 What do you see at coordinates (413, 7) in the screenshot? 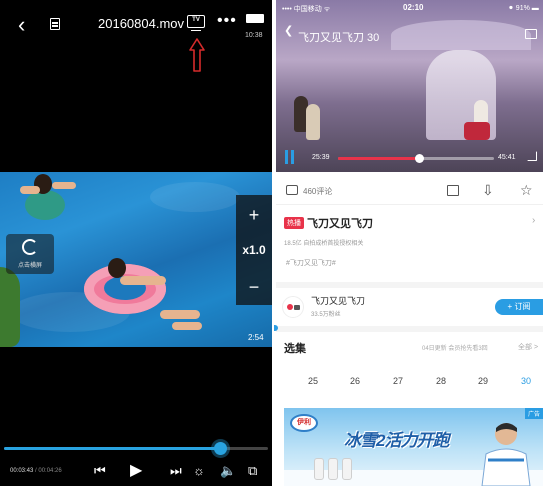
I see `clock-text: 02:10` at bounding box center [413, 7].